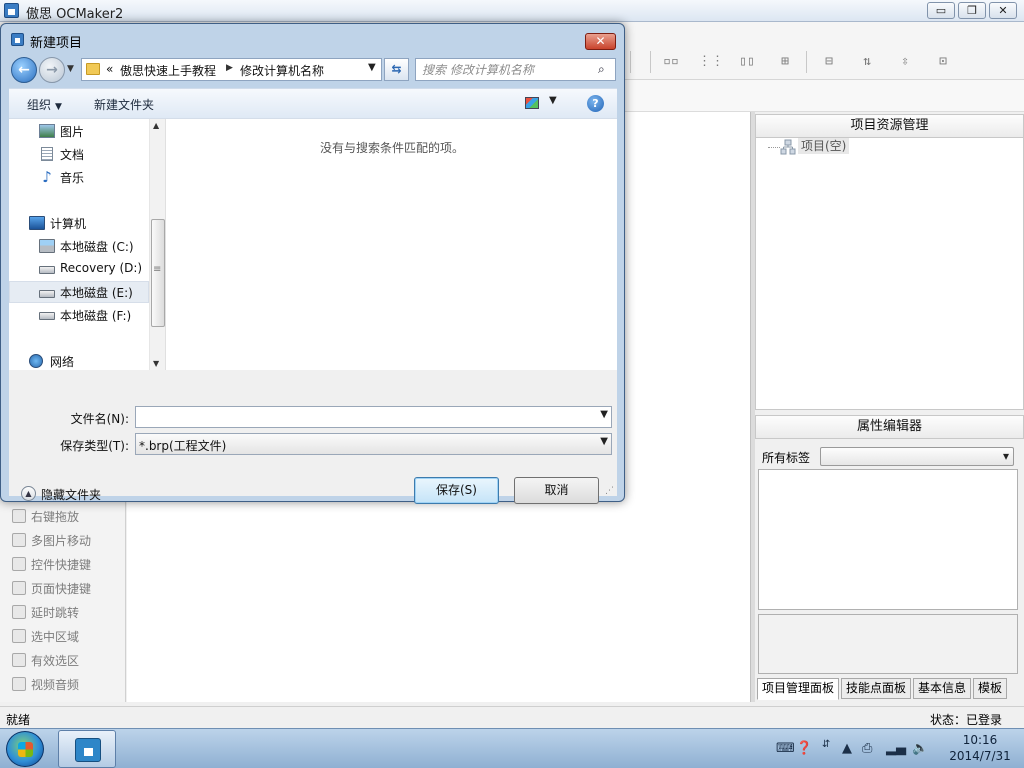  What do you see at coordinates (786, 458) in the screenshot?
I see `all-tags-label: 所有标签` at bounding box center [786, 458].